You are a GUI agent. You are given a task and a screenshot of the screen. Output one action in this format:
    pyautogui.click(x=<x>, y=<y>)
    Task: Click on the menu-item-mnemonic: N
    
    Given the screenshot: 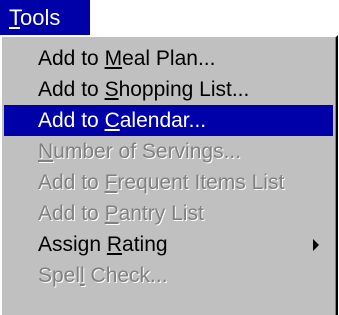 What is the action you would take?
    pyautogui.click(x=46, y=151)
    